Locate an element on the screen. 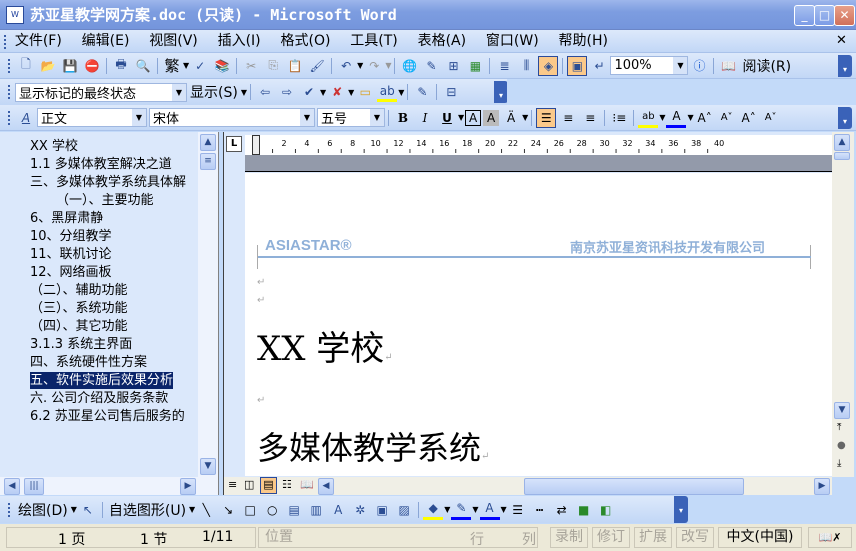 The width and height of the screenshot is (856, 551). bold-icon: B is located at coordinates (403, 118).